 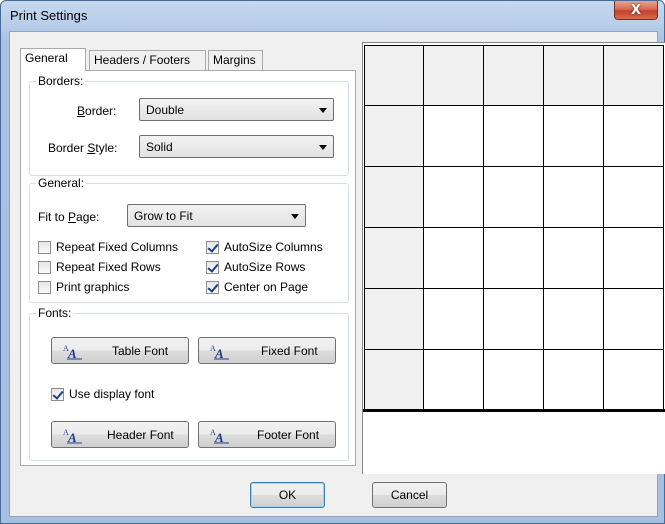 I want to click on use-display-font-label: Use display font, so click(x=112, y=394).